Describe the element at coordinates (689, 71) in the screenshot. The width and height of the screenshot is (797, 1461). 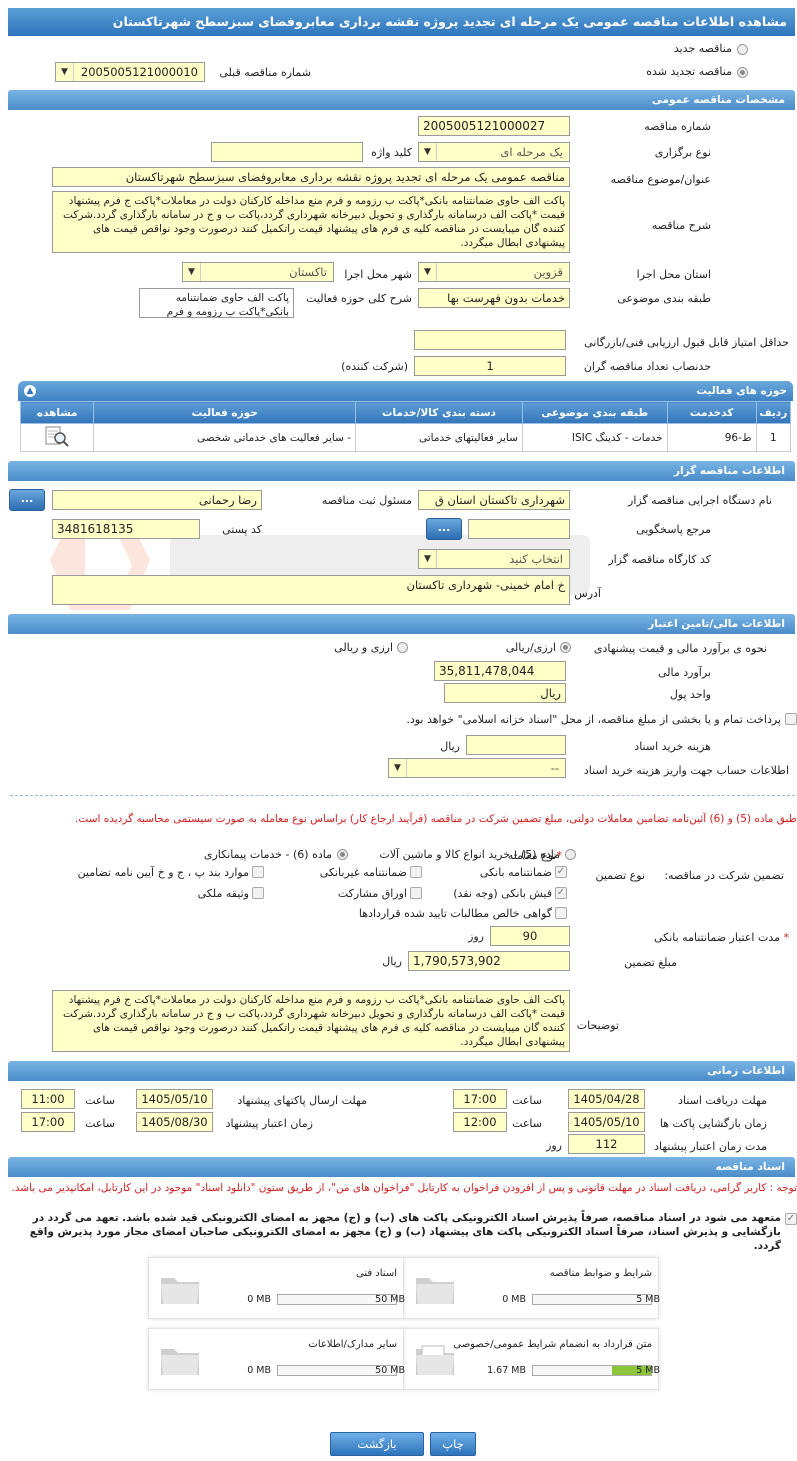
I see `renewed-tender-label: مناقصه تجدید شده` at that location.